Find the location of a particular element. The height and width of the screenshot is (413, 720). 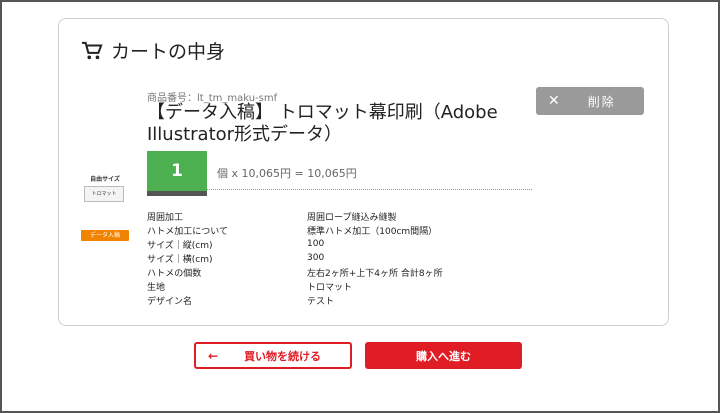

spec-value: 左右2ヶ所+上下4ヶ所 合計8ヶ所 is located at coordinates (375, 273).